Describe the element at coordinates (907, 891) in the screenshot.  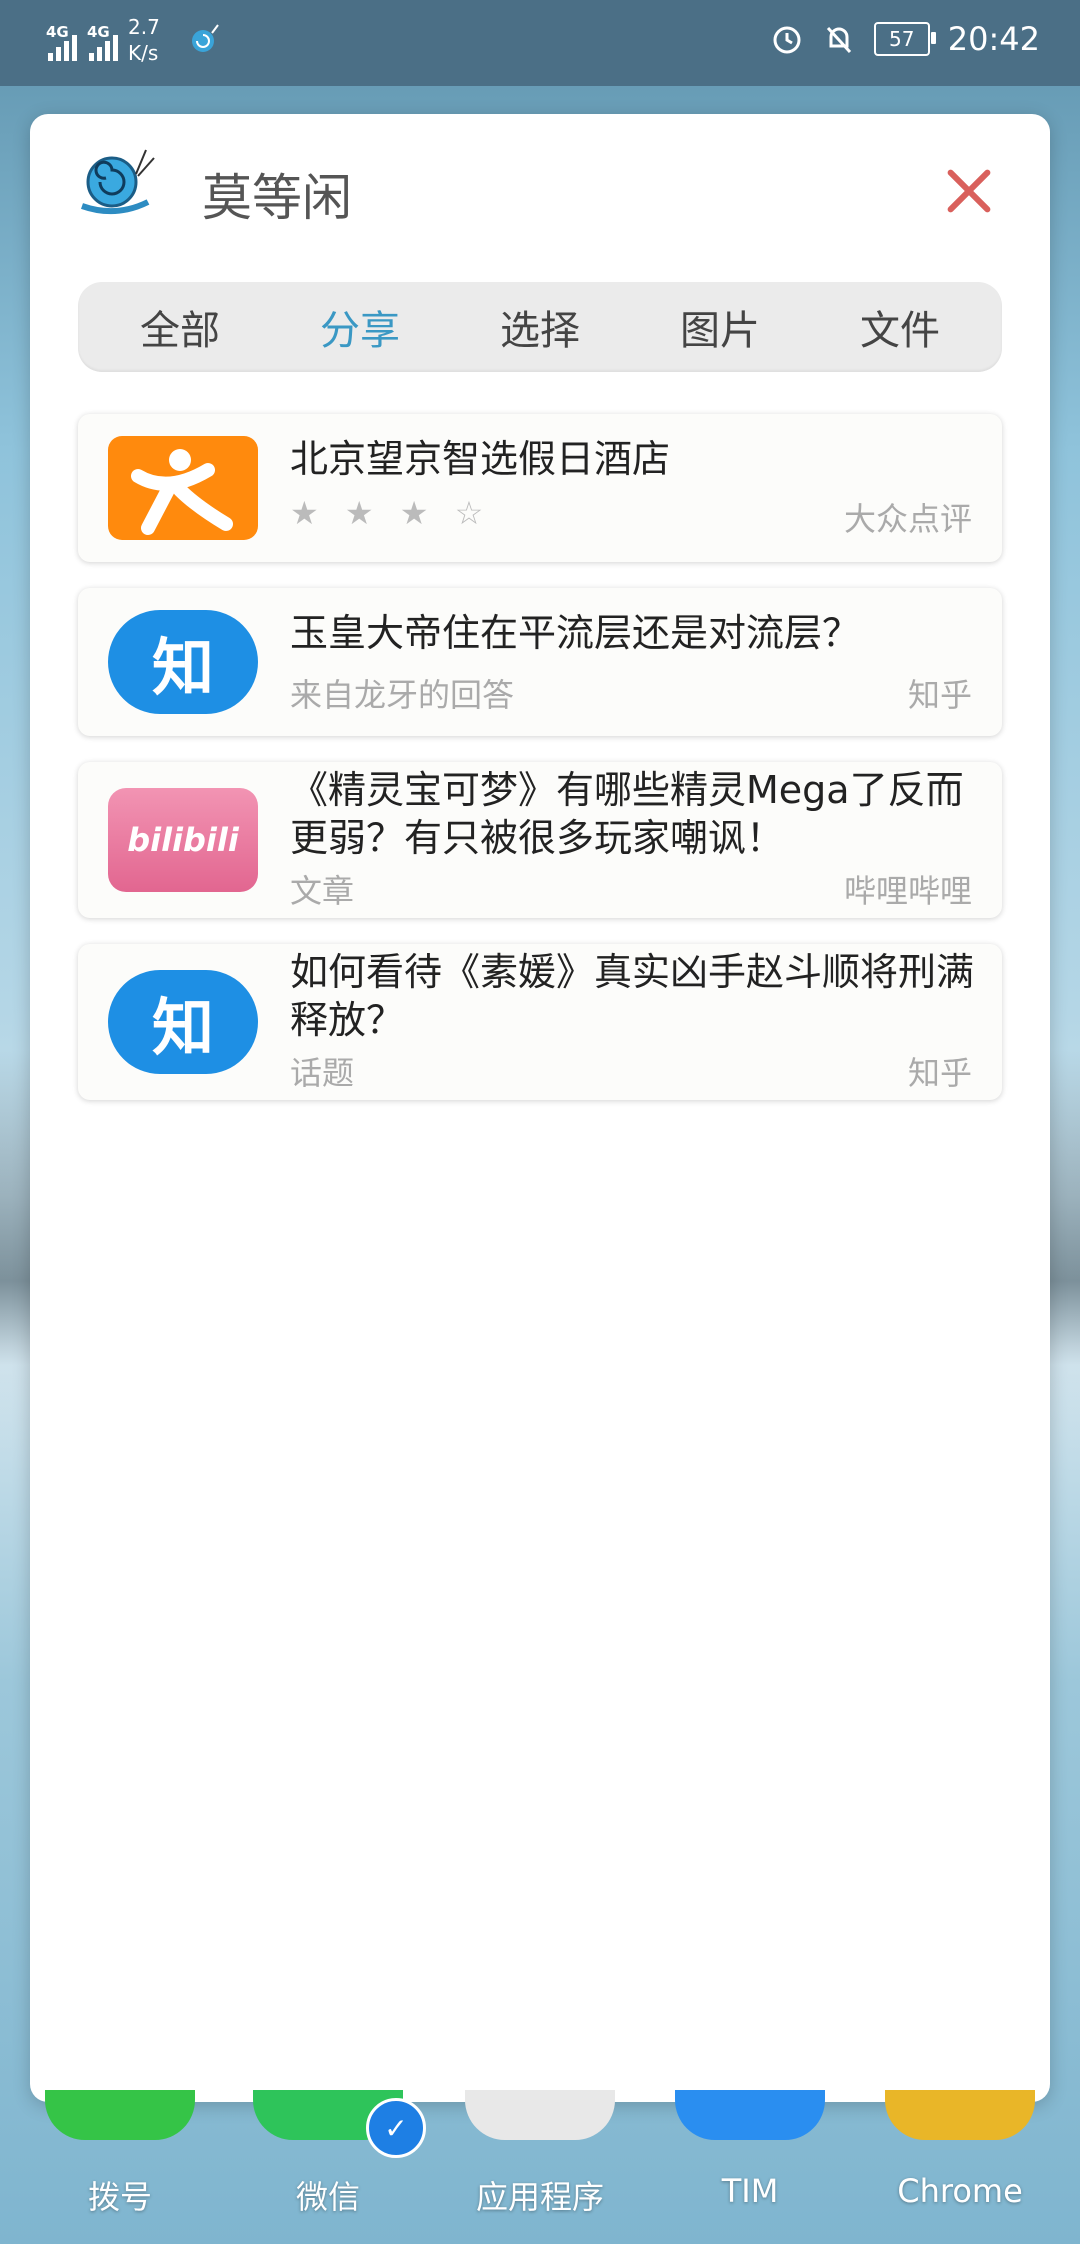
I see `item-source: 哔哩哔哩` at that location.